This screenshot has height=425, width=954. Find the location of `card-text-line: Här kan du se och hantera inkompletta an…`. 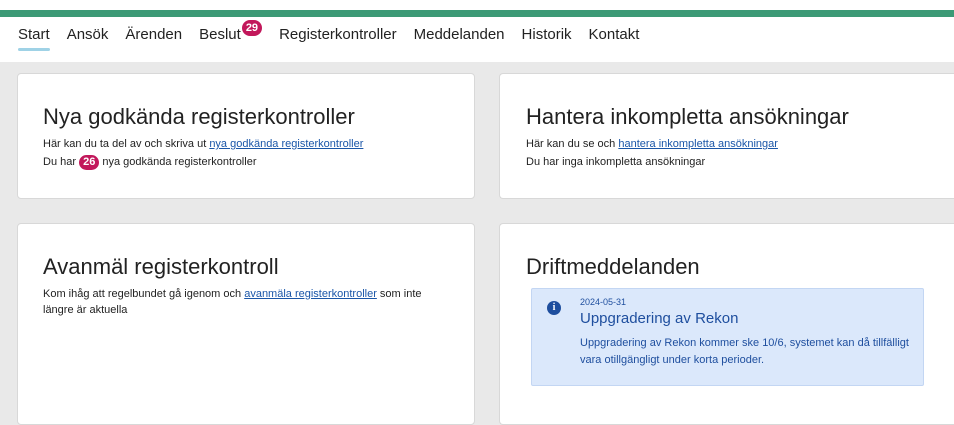

card-text-line: Här kan du se och hantera inkompletta an… is located at coordinates (736, 144).